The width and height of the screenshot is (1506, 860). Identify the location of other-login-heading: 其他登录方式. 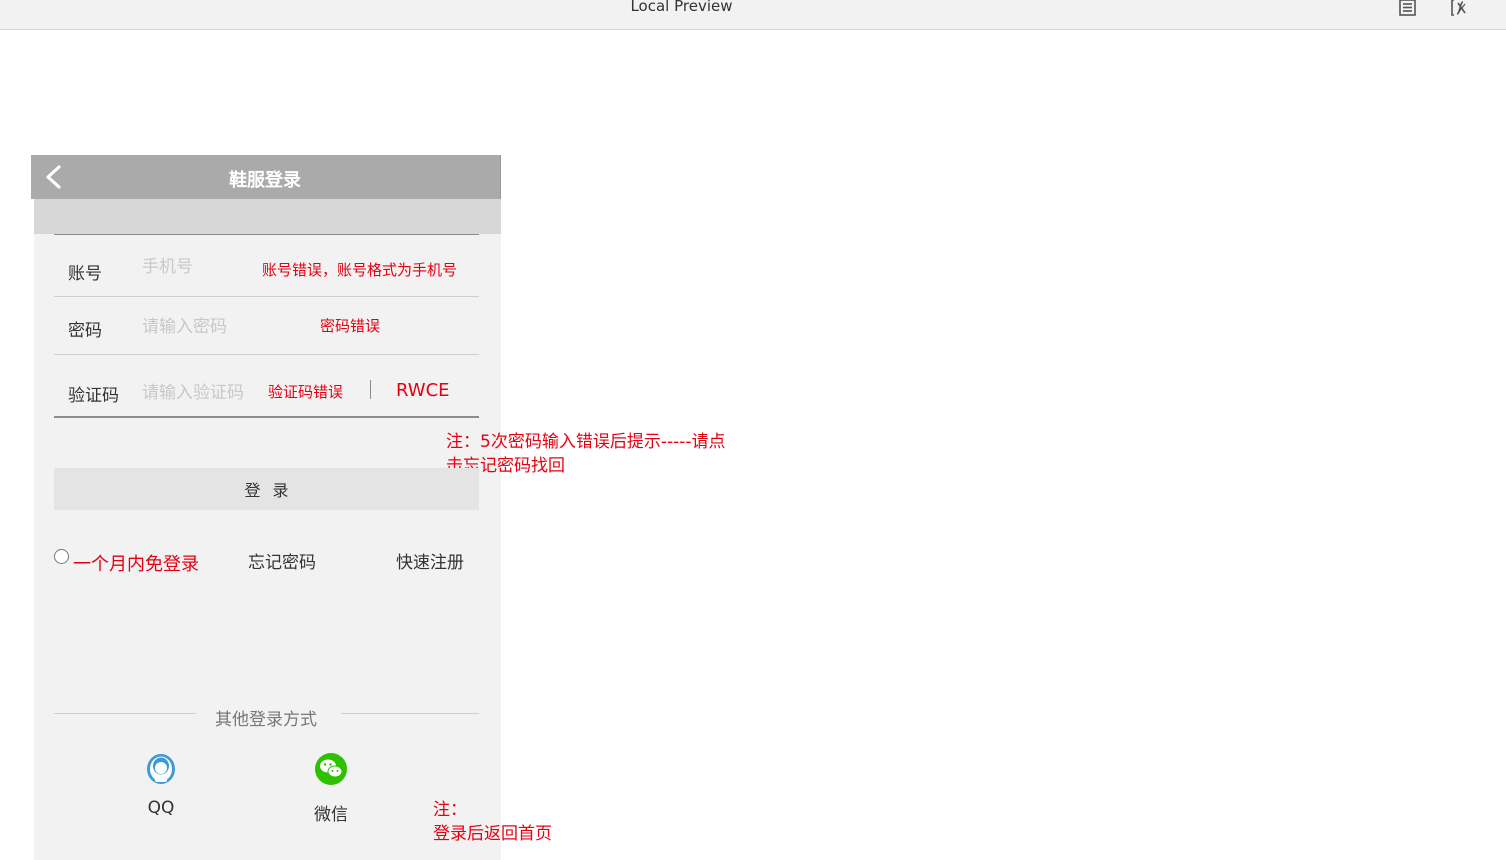
(266, 720).